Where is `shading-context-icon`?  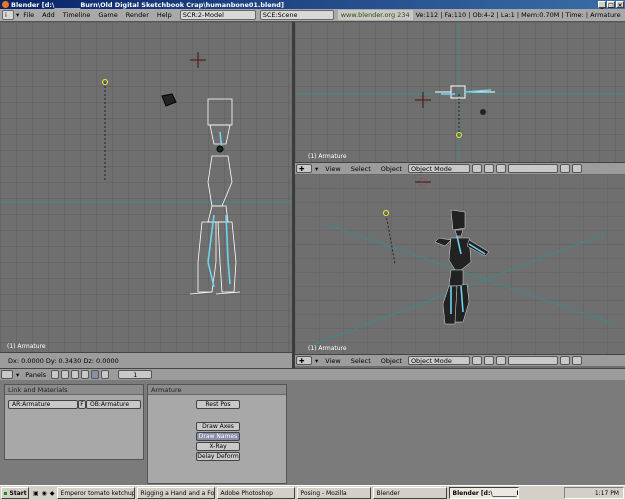
shading-context-icon is located at coordinates (75, 374).